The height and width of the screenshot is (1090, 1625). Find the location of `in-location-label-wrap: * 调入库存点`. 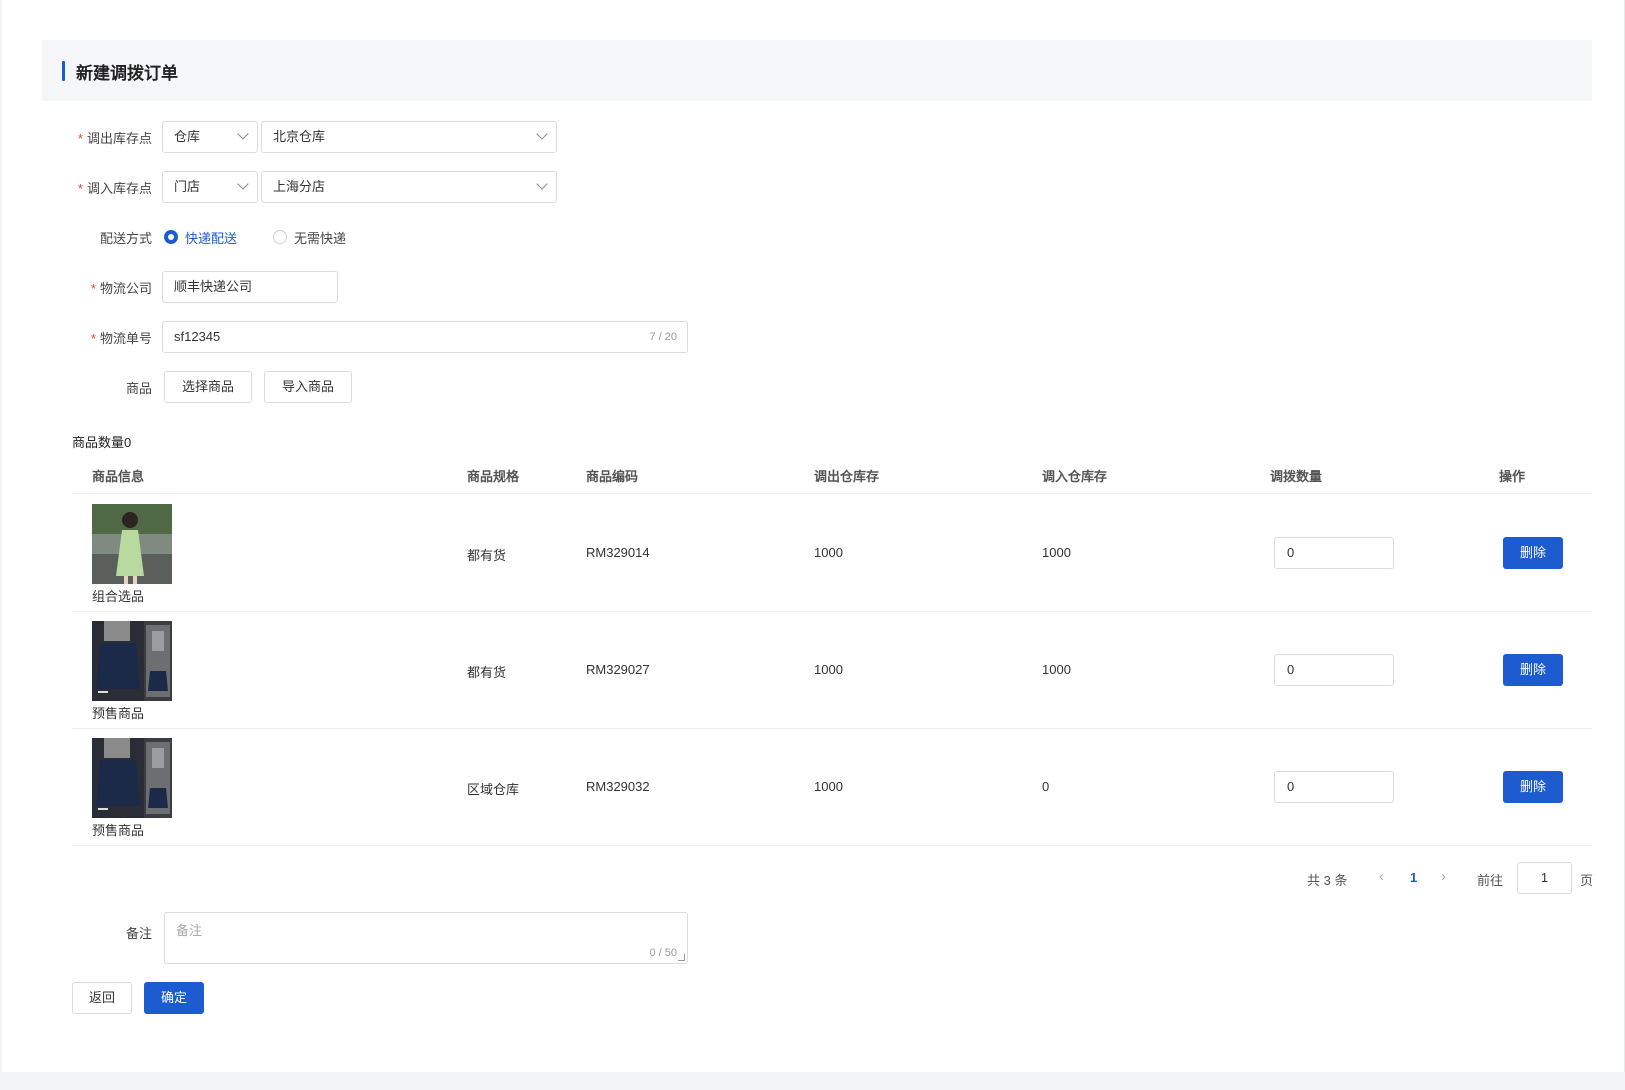

in-location-label-wrap: * 调入库存点 is located at coordinates (106, 187).